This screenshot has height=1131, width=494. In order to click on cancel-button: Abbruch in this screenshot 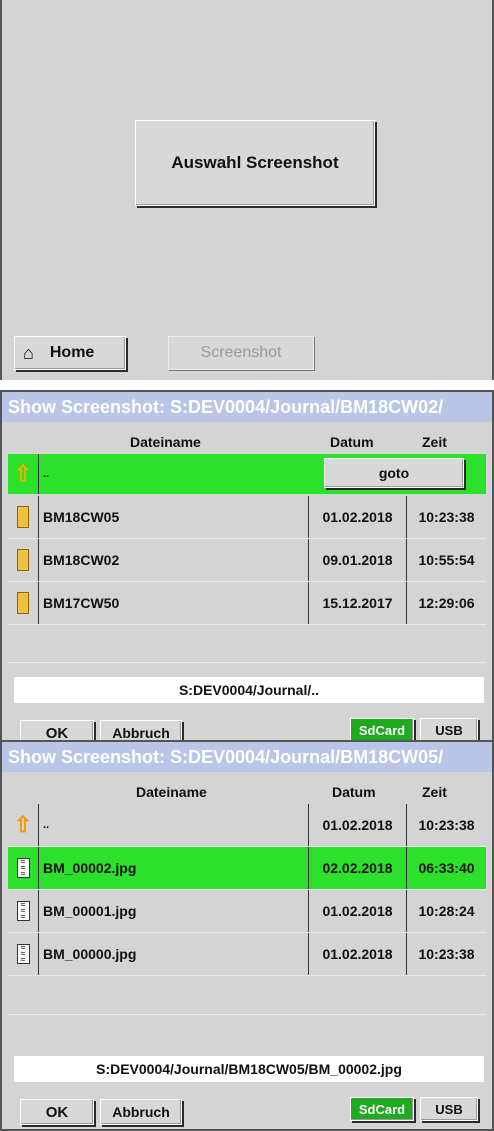, I will do `click(141, 1112)`.